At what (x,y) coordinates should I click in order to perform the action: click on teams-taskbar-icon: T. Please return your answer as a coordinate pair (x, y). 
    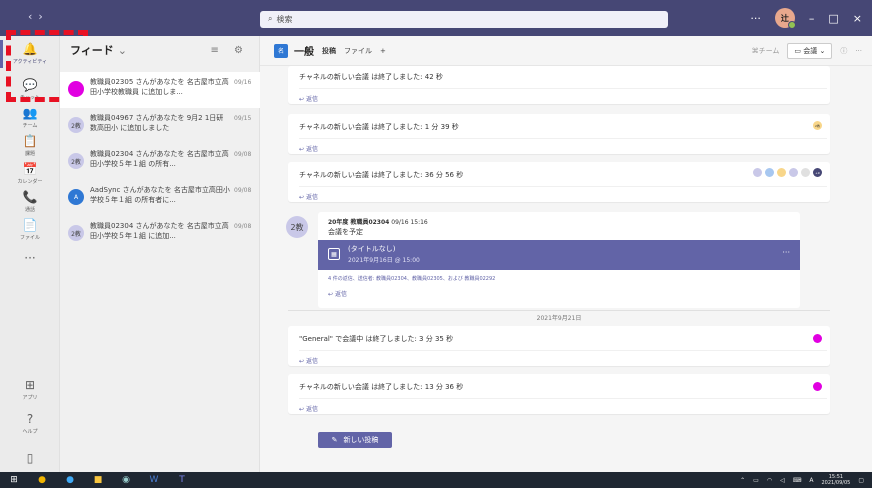
    Looking at the image, I should click on (182, 480).